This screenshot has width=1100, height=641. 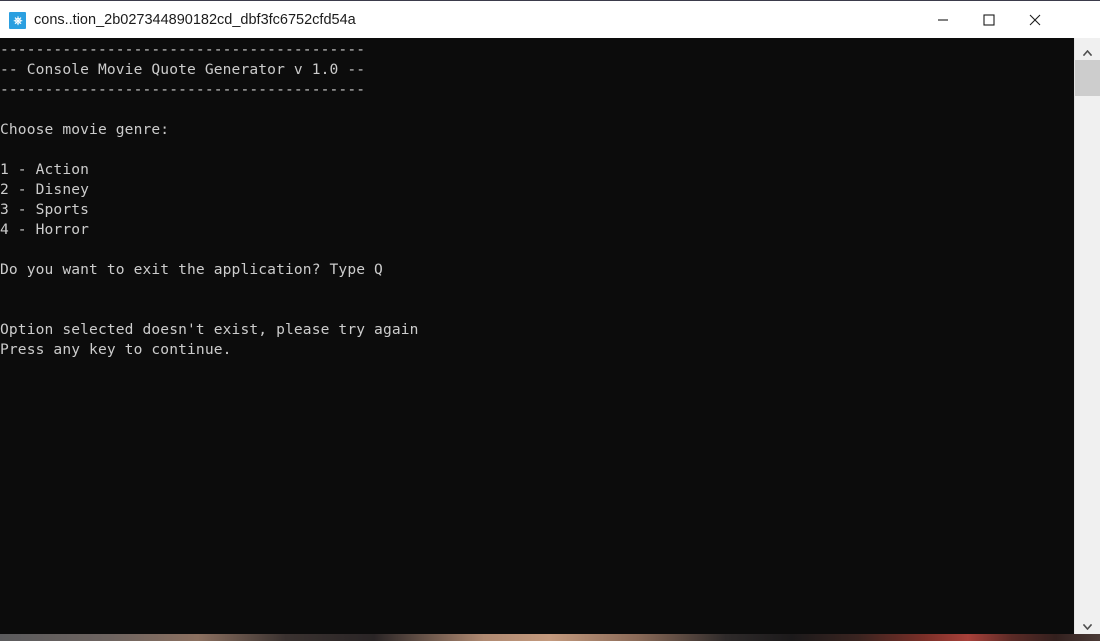 I want to click on minimize-icon, so click(x=943, y=19).